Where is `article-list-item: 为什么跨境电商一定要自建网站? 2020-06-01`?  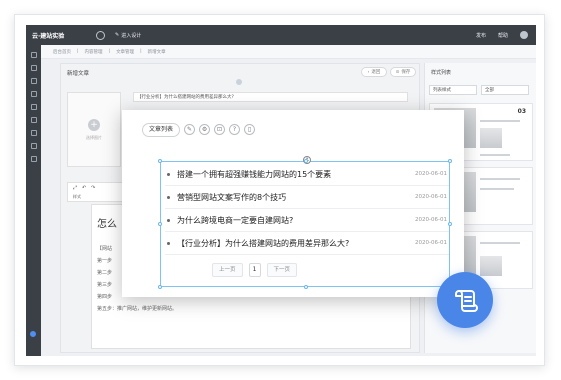 article-list-item: 为什么跨境电商一定要自建网站? 2020-06-01 is located at coordinates (307, 220).